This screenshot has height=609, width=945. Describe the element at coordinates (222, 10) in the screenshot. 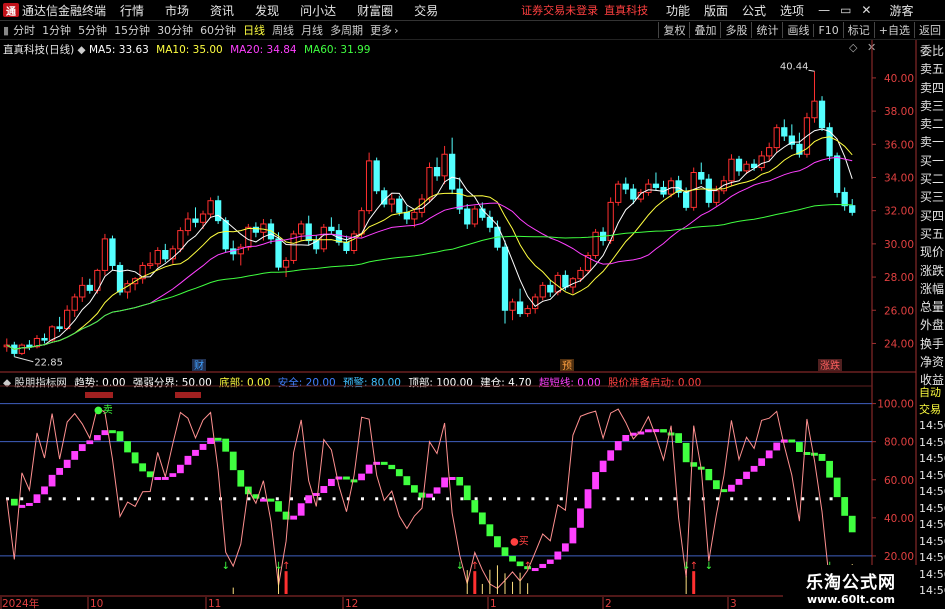

I see `menu-news: 资讯` at that location.